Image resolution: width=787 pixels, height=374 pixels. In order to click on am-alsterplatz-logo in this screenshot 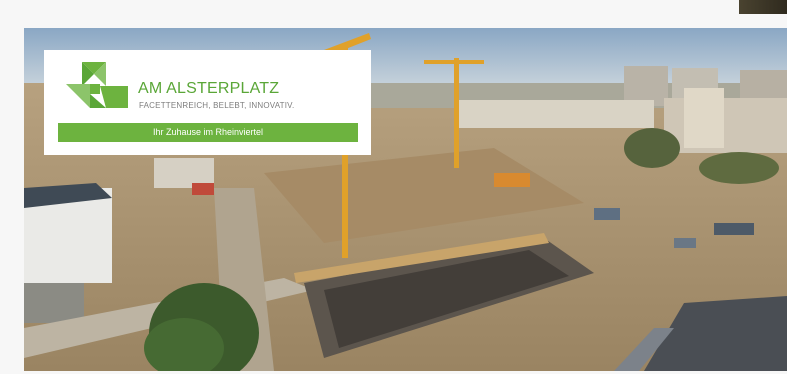, I will do `click(97, 85)`.